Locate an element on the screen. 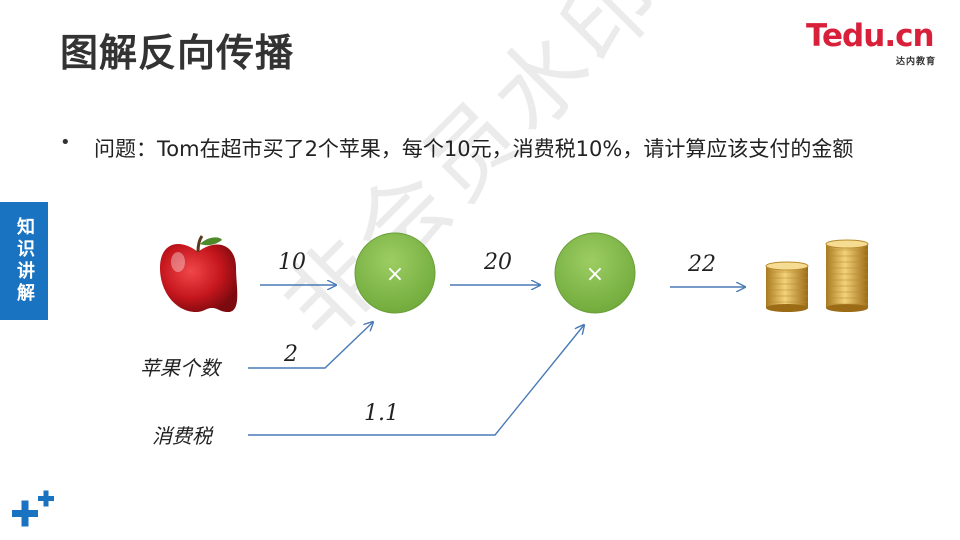 The height and width of the screenshot is (540, 960). edge-label-after-first: 20 is located at coordinates (498, 262).